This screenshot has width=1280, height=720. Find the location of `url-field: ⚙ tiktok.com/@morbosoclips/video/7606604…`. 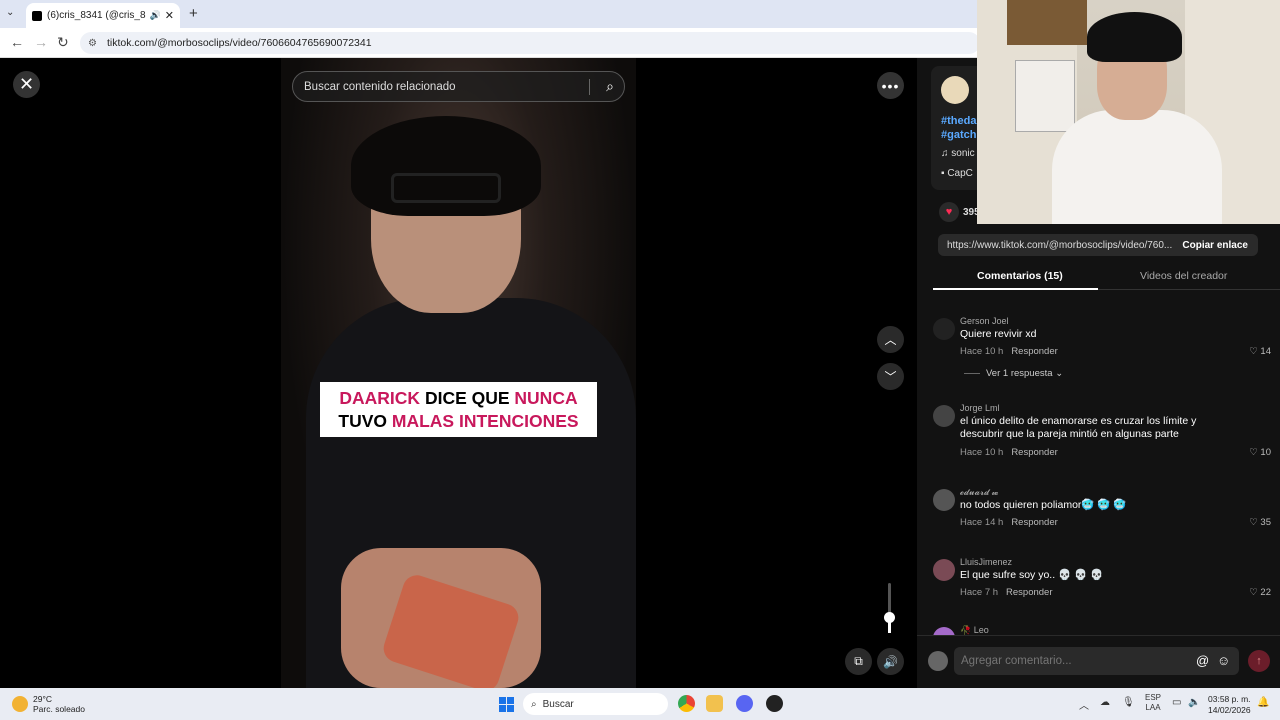

url-field: ⚙ tiktok.com/@morbosoclips/video/7606604… is located at coordinates (530, 43).